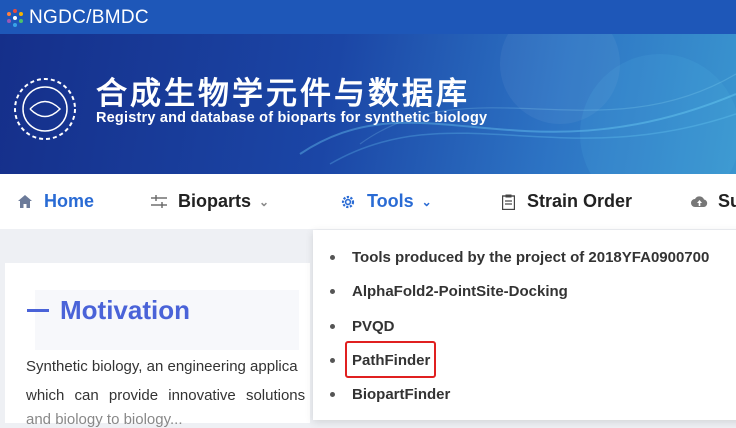 The height and width of the screenshot is (428, 736). I want to click on menu-item-label: BiopartFinder, so click(401, 394).